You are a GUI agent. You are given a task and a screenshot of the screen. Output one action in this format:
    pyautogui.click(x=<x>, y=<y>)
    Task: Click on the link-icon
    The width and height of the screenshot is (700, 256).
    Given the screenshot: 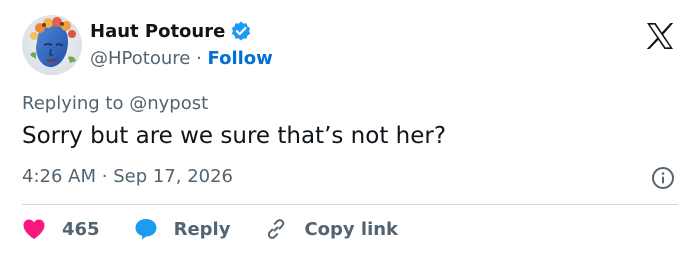 What is the action you would take?
    pyautogui.click(x=276, y=229)
    